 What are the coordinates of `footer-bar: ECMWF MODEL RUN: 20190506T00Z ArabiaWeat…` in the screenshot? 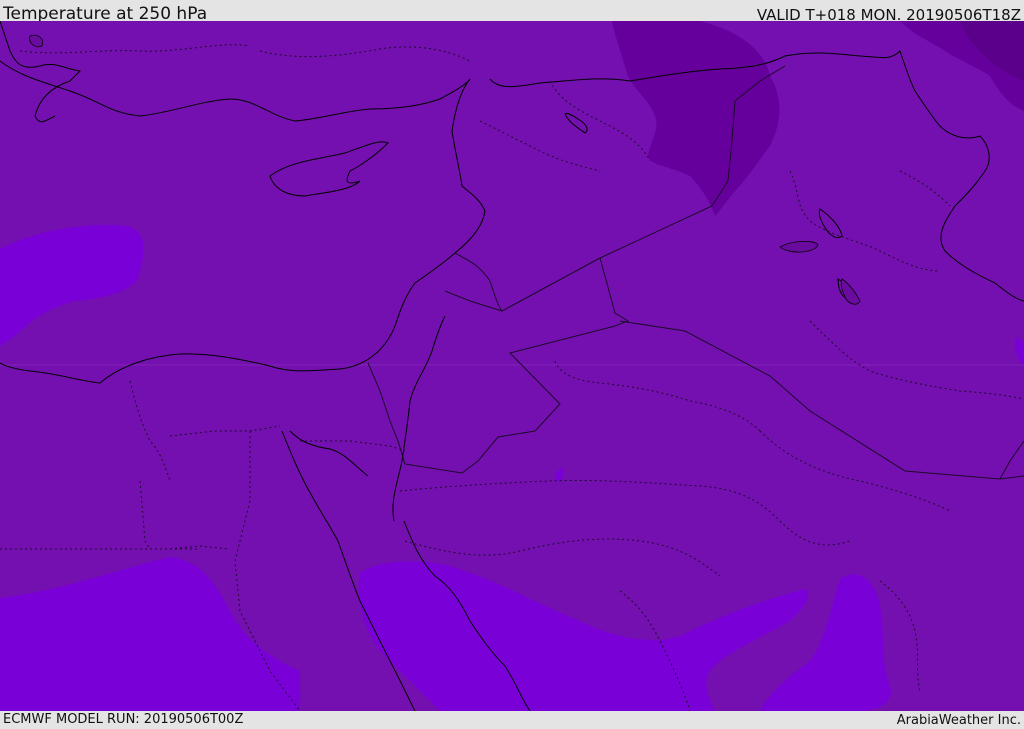 It's located at (512, 720).